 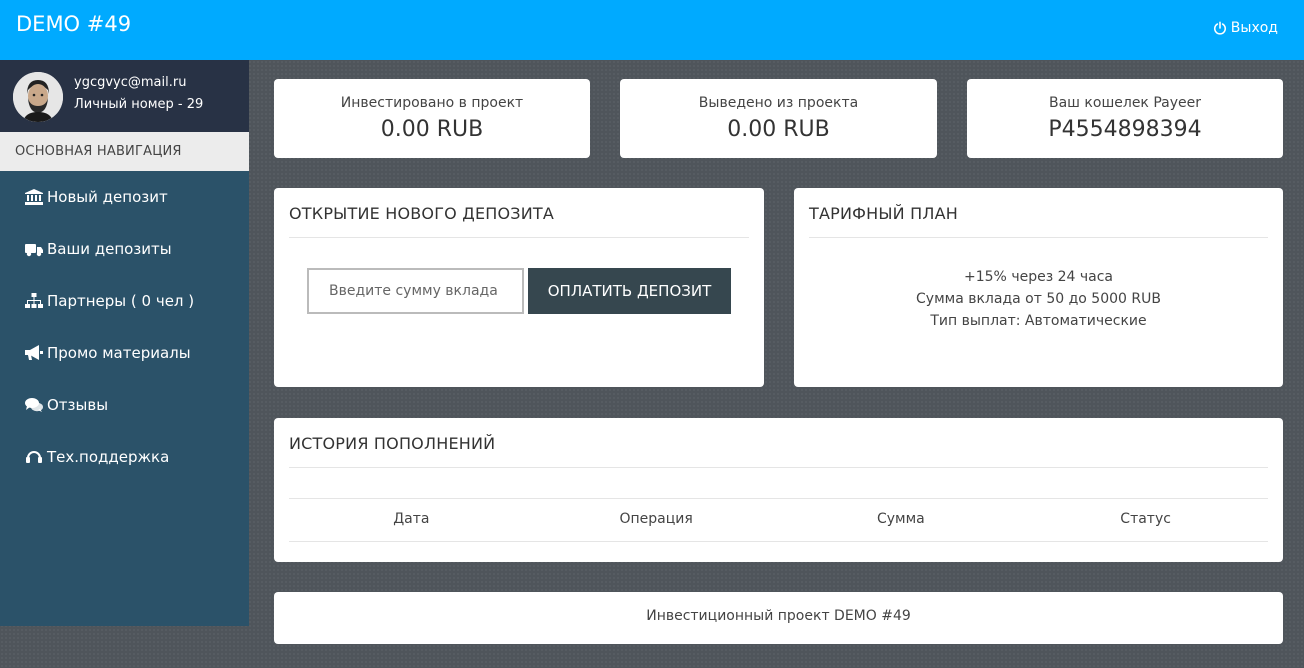 What do you see at coordinates (130, 82) in the screenshot?
I see `user-email: ygcgvyc@mail.ru` at bounding box center [130, 82].